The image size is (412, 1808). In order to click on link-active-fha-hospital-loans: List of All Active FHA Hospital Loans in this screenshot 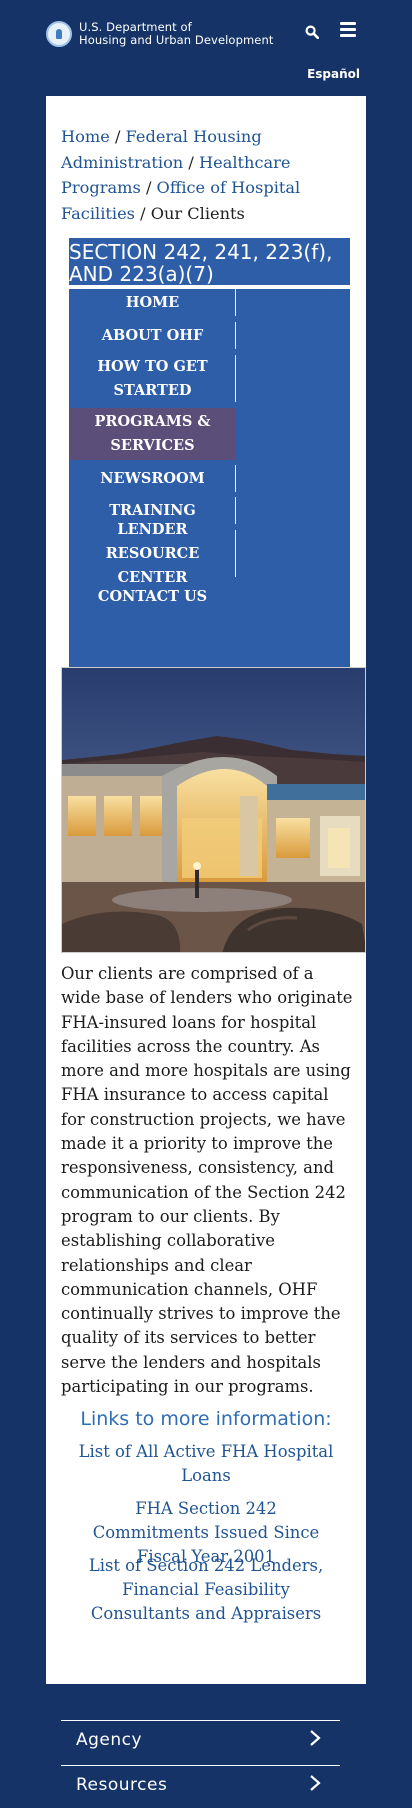, I will do `click(206, 1464)`.